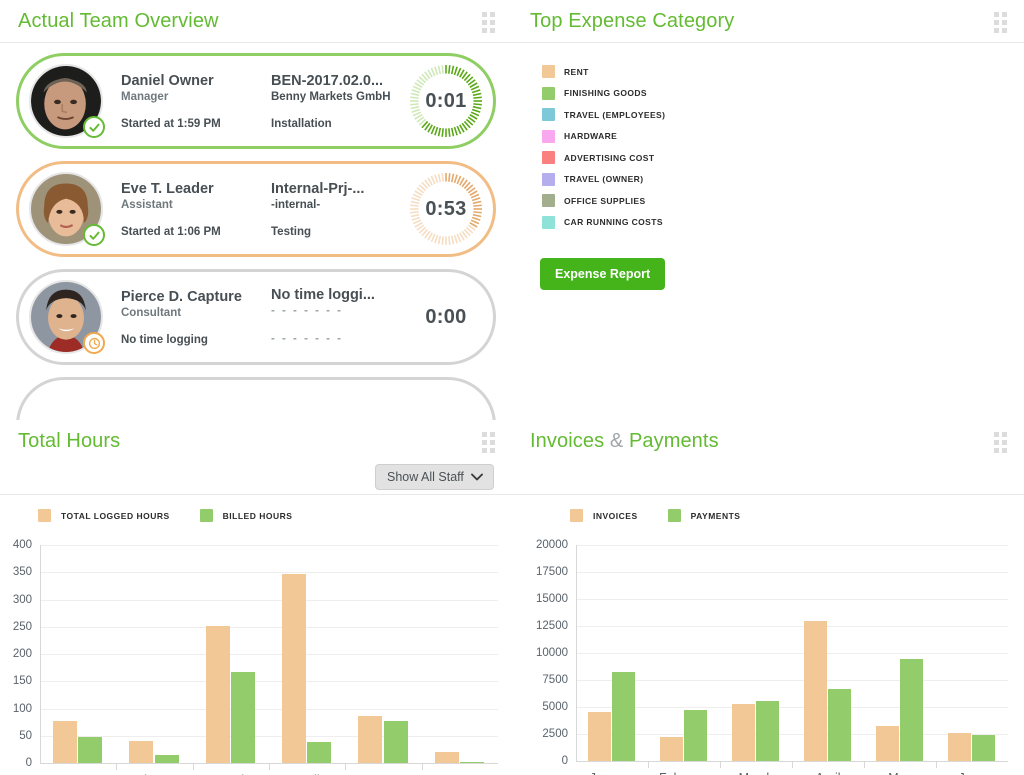 The width and height of the screenshot is (1024, 775). Describe the element at coordinates (555, 734) in the screenshot. I see `y-axis-tick: 2500` at that location.